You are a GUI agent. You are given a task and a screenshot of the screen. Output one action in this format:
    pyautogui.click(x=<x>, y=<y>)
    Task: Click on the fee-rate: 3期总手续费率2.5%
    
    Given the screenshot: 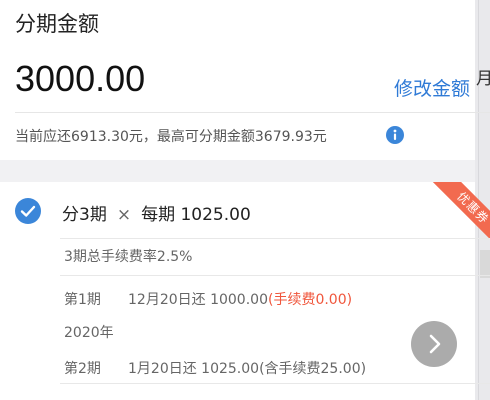 What is the action you would take?
    pyautogui.click(x=128, y=257)
    